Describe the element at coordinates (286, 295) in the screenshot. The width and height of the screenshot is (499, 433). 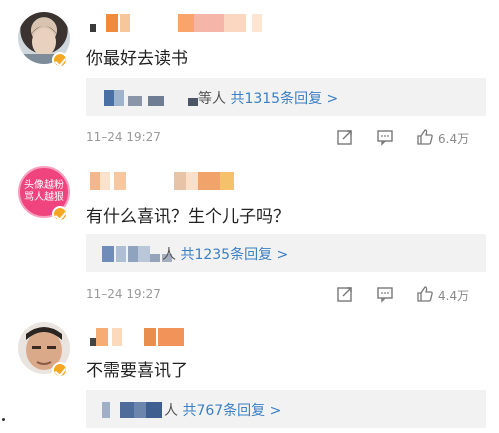
I see `comment-meta: 11–24 19:27 4.4万` at that location.